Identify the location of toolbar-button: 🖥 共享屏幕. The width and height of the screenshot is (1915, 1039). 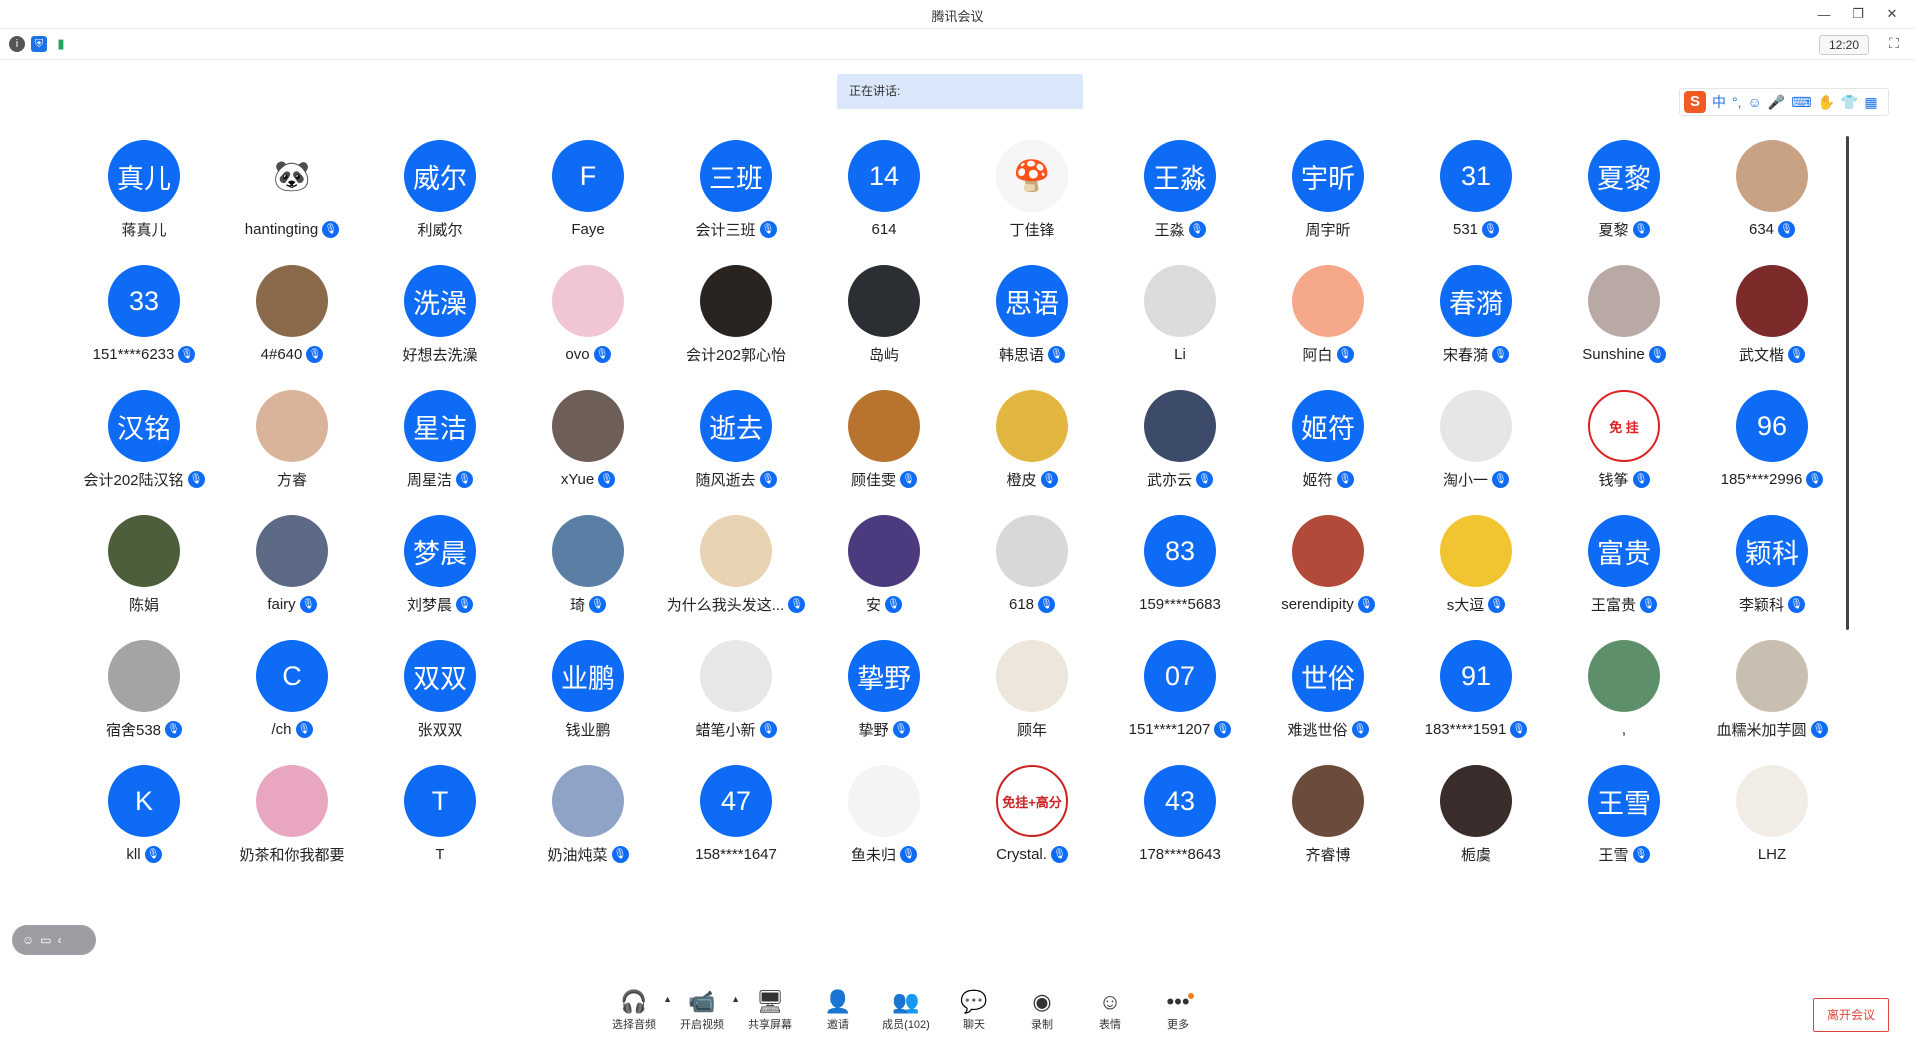
(770, 1013).